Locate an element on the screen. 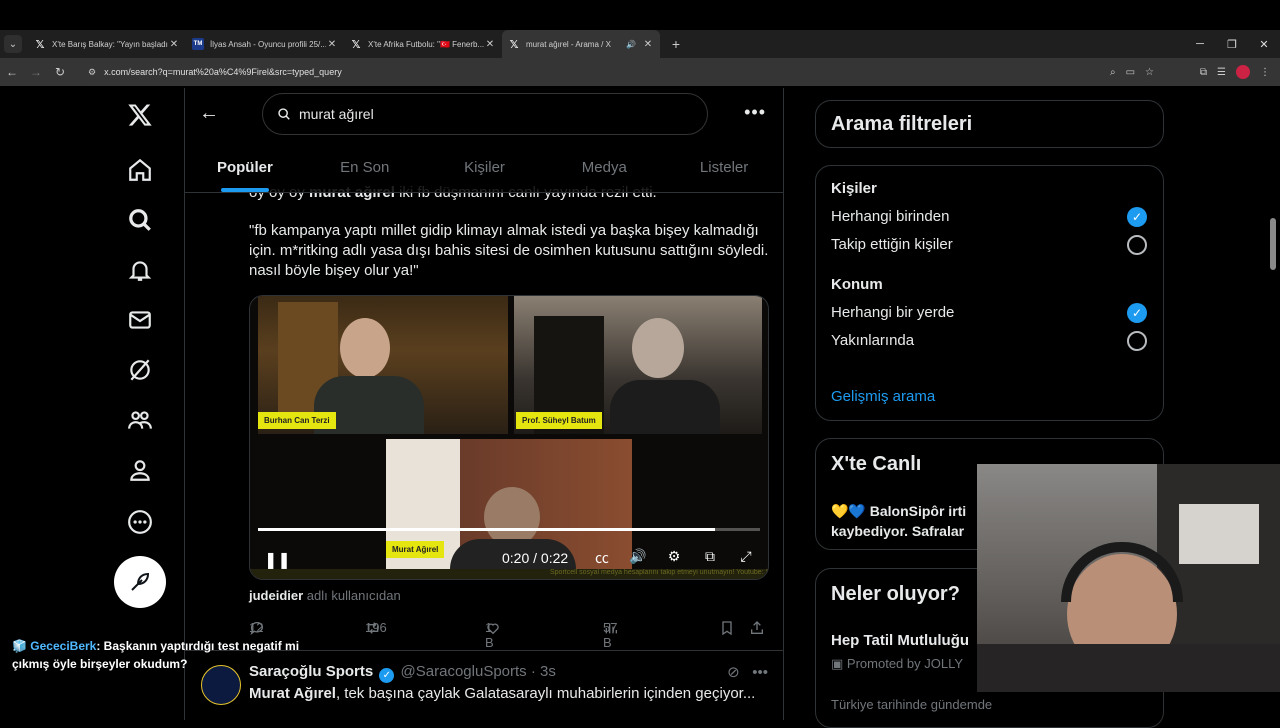  credit-user: judeidier is located at coordinates (276, 595).